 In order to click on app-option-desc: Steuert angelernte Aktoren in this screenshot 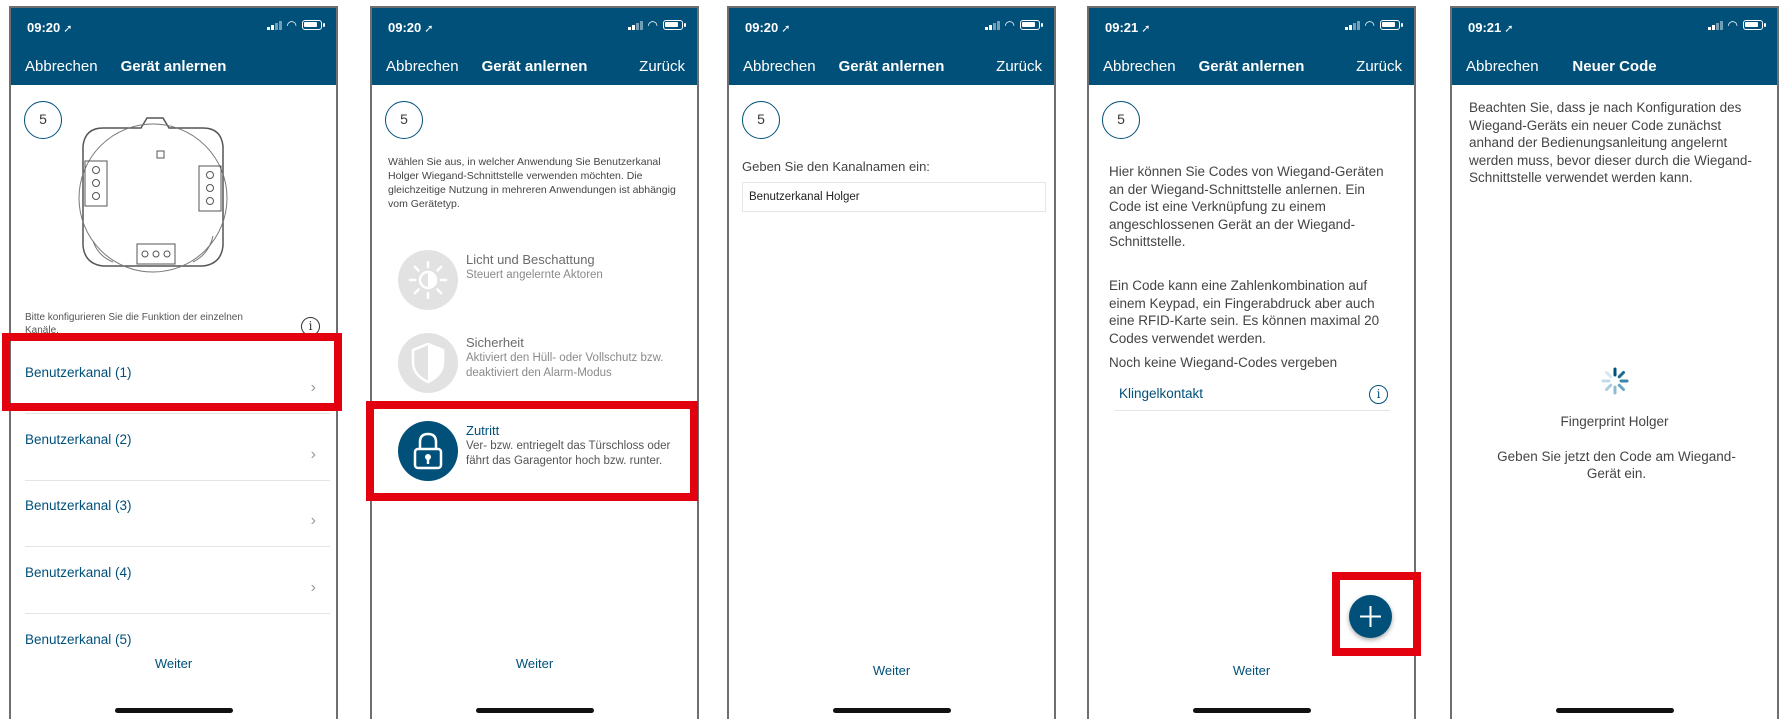, I will do `click(534, 275)`.